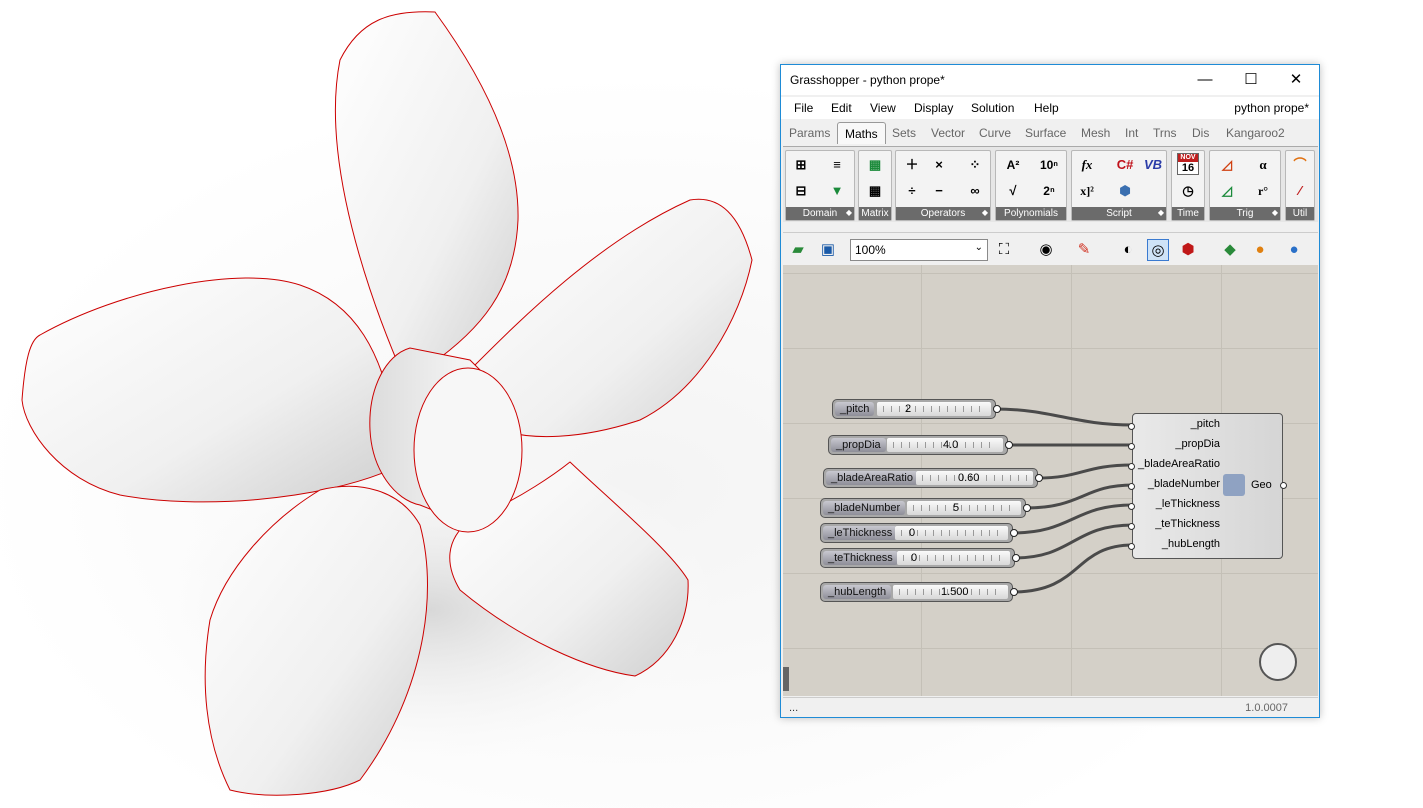 This screenshot has height=808, width=1423. I want to click on bounds-icon: ≡, so click(837, 165).